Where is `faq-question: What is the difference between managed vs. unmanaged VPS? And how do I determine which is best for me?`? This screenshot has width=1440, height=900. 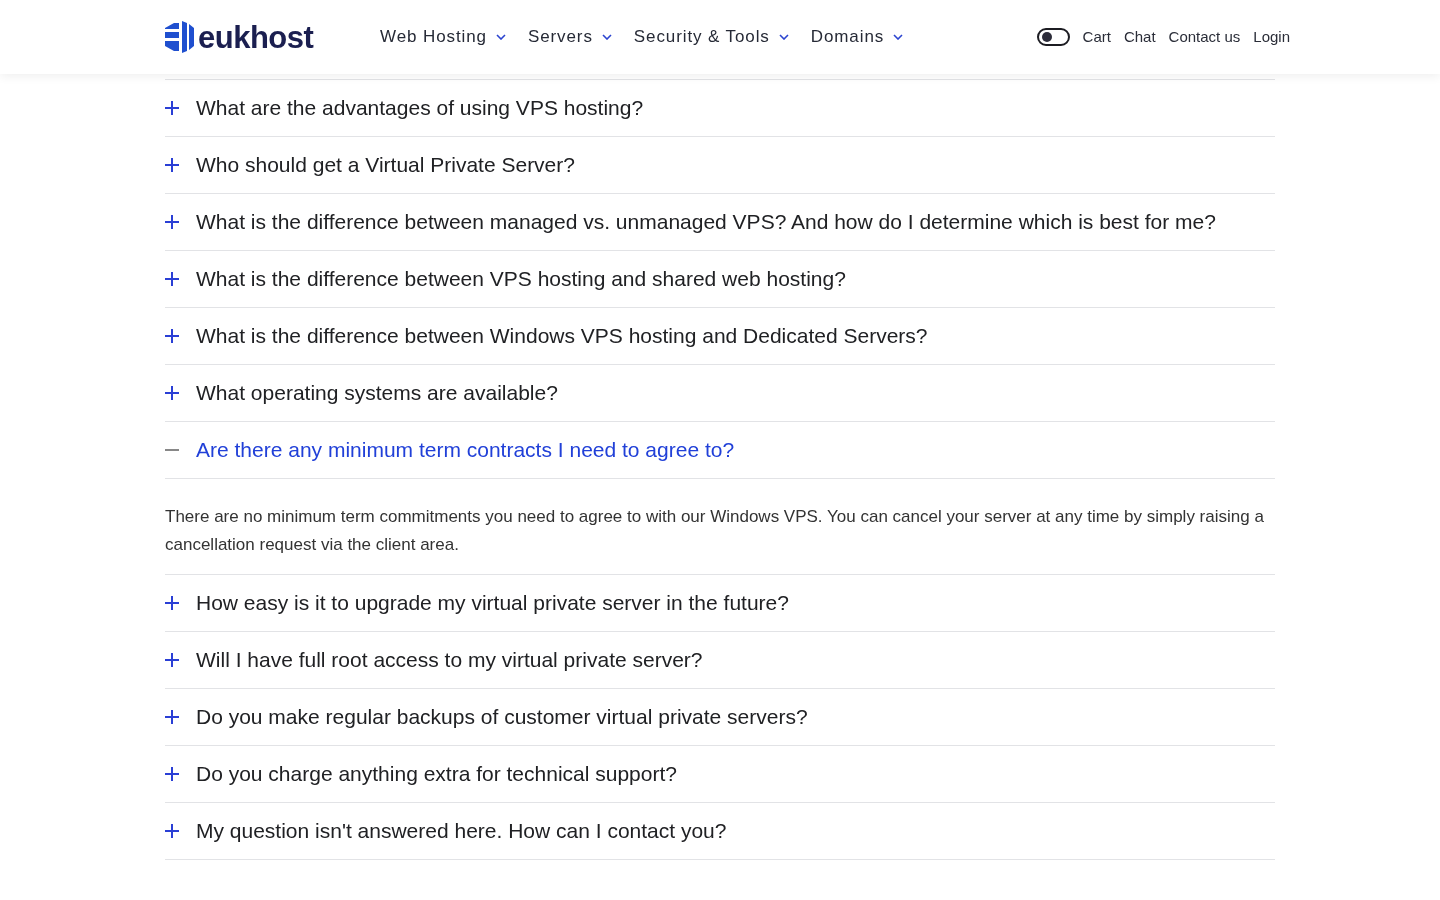
faq-question: What is the difference between managed vs. unmanaged VPS? And how do I determine which is best for me? is located at coordinates (720, 222).